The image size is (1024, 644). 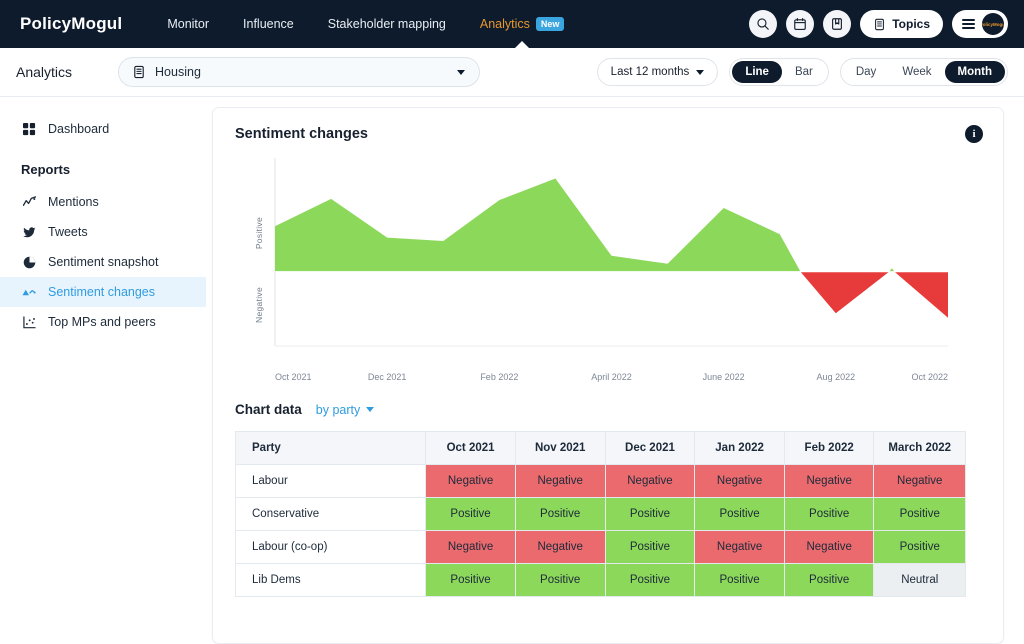 What do you see at coordinates (338, 409) in the screenshot?
I see `group-by-value: by party` at bounding box center [338, 409].